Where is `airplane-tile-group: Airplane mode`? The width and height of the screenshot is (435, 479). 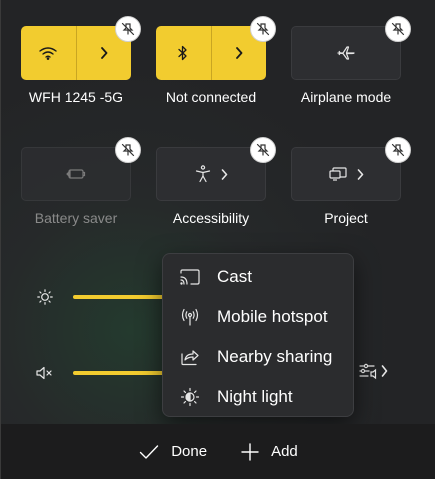
airplane-tile-group: Airplane mode is located at coordinates (351, 61).